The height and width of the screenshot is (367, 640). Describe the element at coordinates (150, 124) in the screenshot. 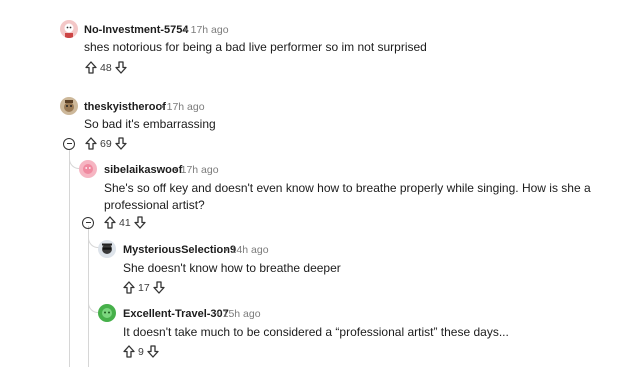

I see `comment-body: So bad it's embarrassing` at that location.